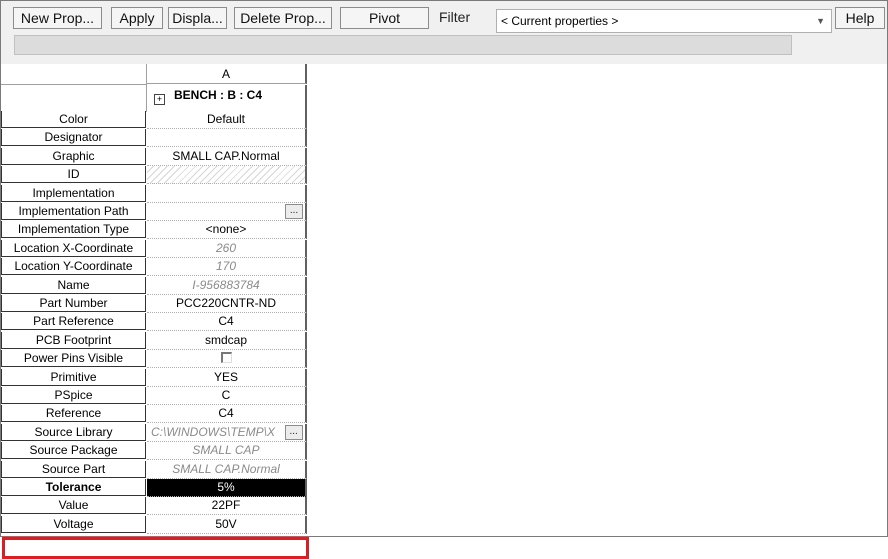 The width and height of the screenshot is (888, 559). Describe the element at coordinates (73, 156) in the screenshot. I see `property-name: Graphic` at that location.